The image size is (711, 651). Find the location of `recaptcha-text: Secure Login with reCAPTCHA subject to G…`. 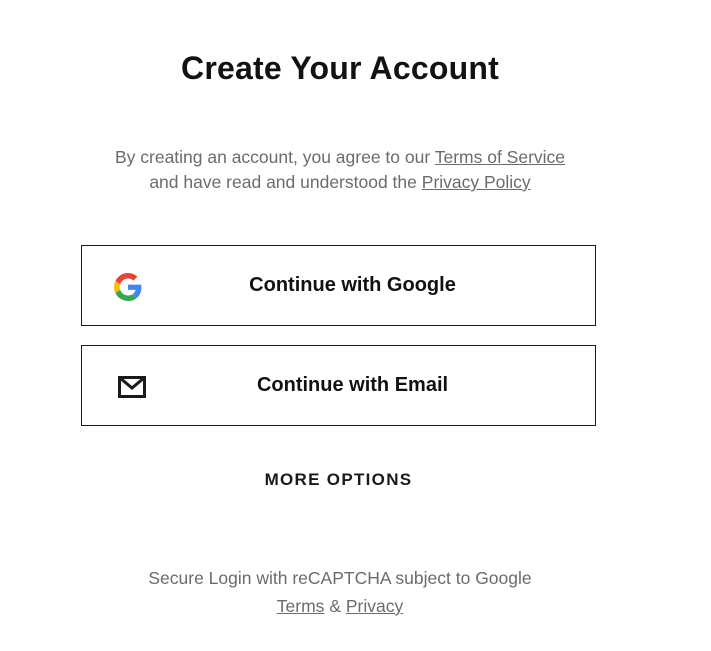

recaptcha-text: Secure Login with reCAPTCHA subject to G… is located at coordinates (340, 578).